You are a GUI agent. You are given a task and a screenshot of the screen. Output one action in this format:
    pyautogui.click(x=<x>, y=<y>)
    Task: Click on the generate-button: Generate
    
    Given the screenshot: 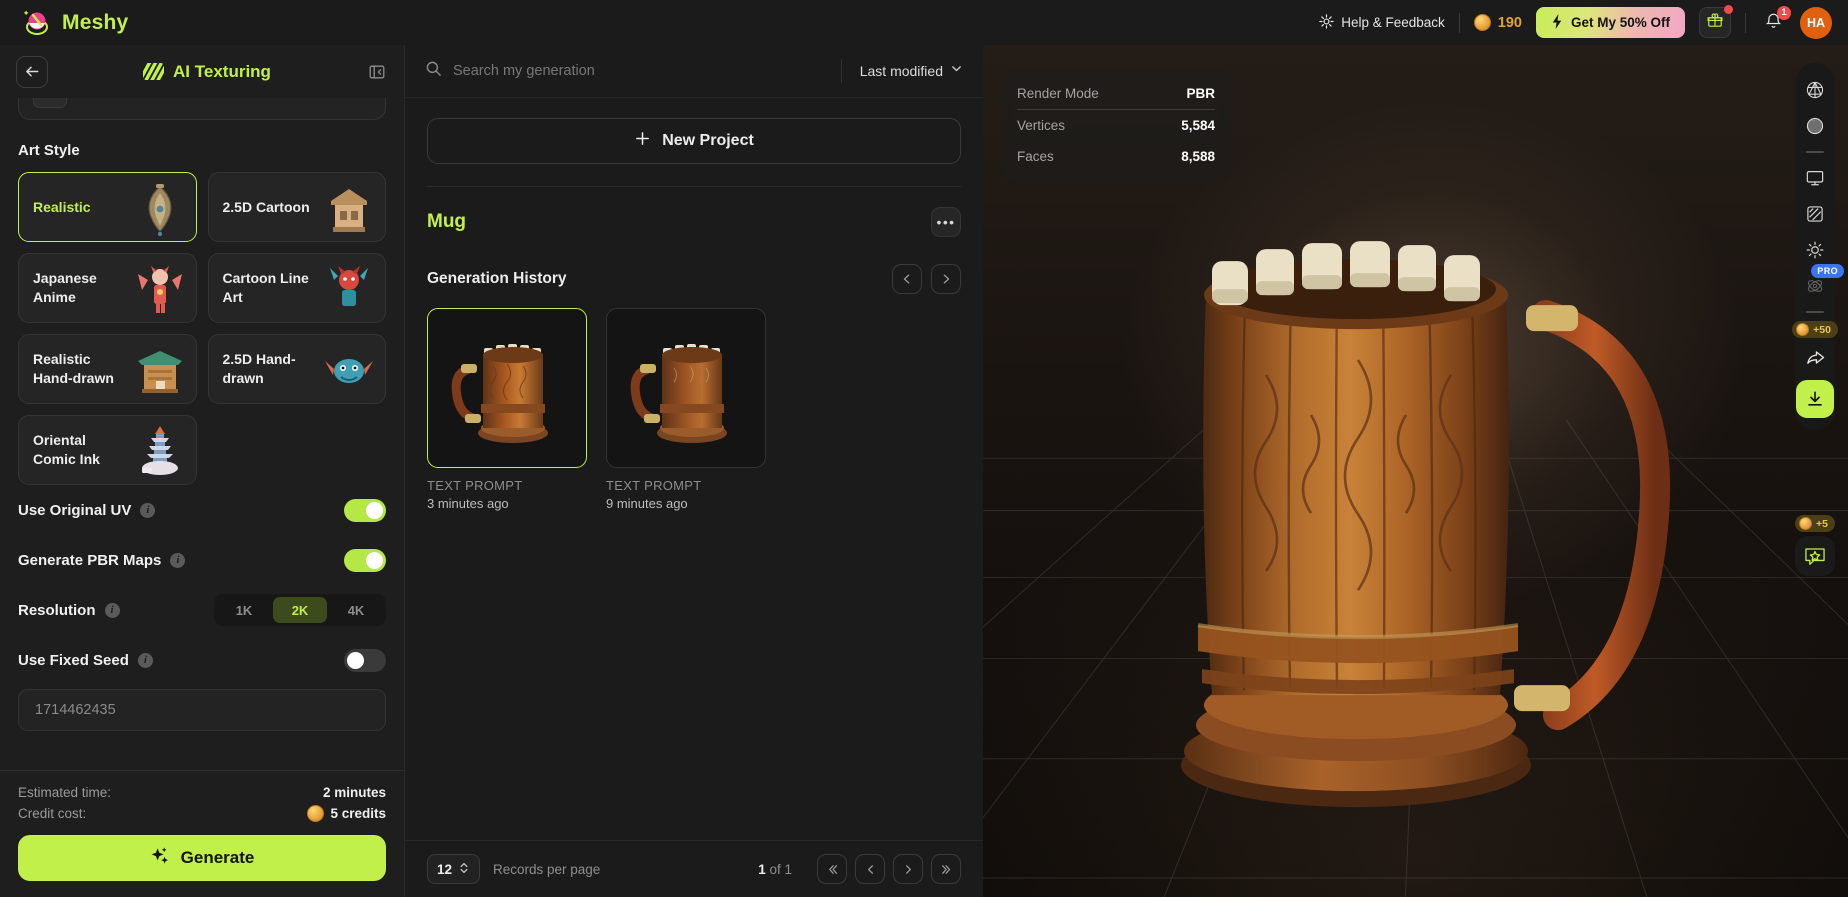 What is the action you would take?
    pyautogui.click(x=202, y=858)
    